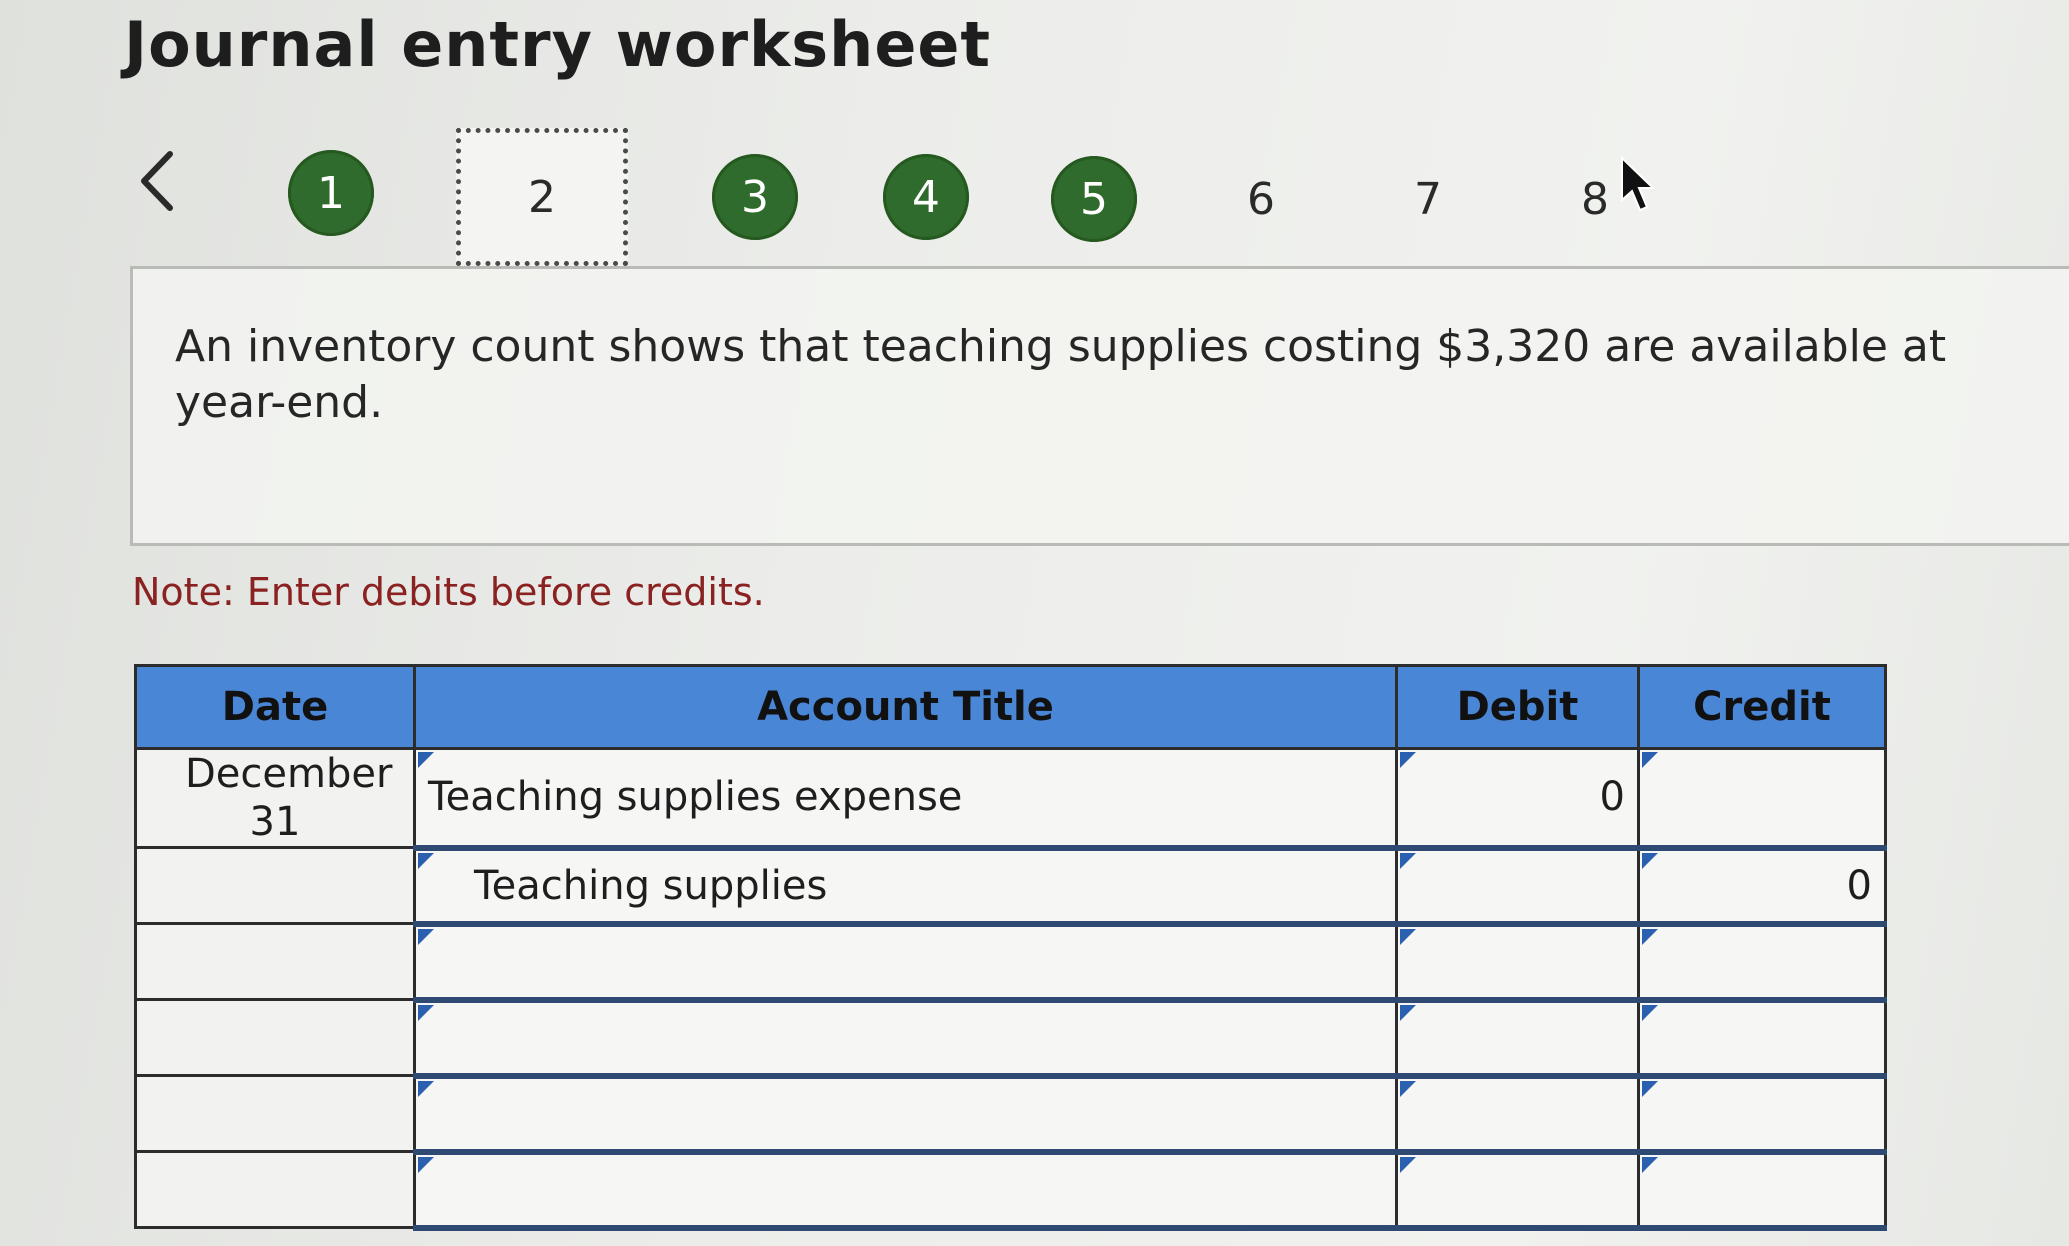 The height and width of the screenshot is (1246, 2069). I want to click on credit-column-header: Credit, so click(1762, 707).